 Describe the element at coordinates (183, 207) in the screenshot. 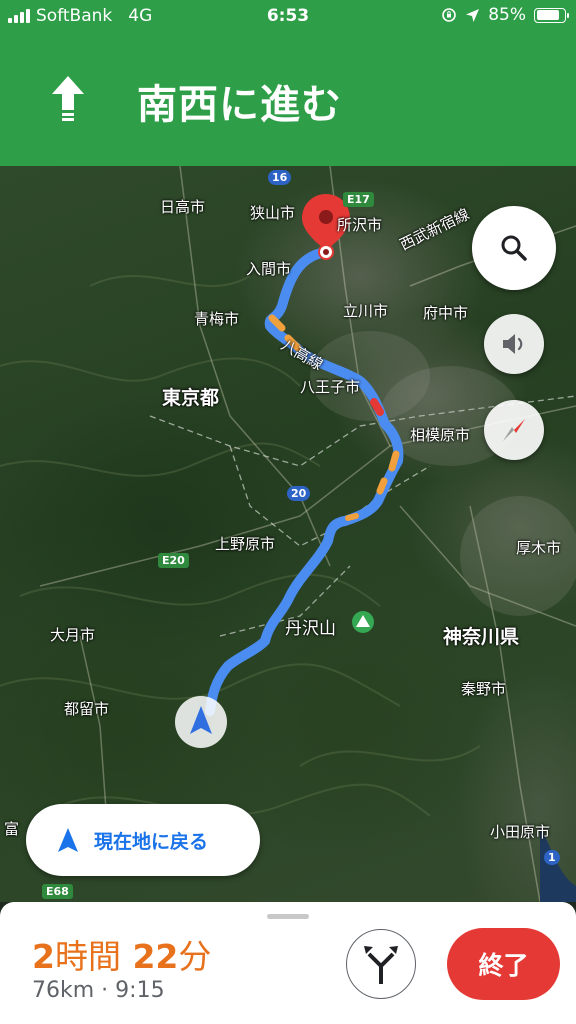

I see `map-label-hidaka: 日高市` at that location.